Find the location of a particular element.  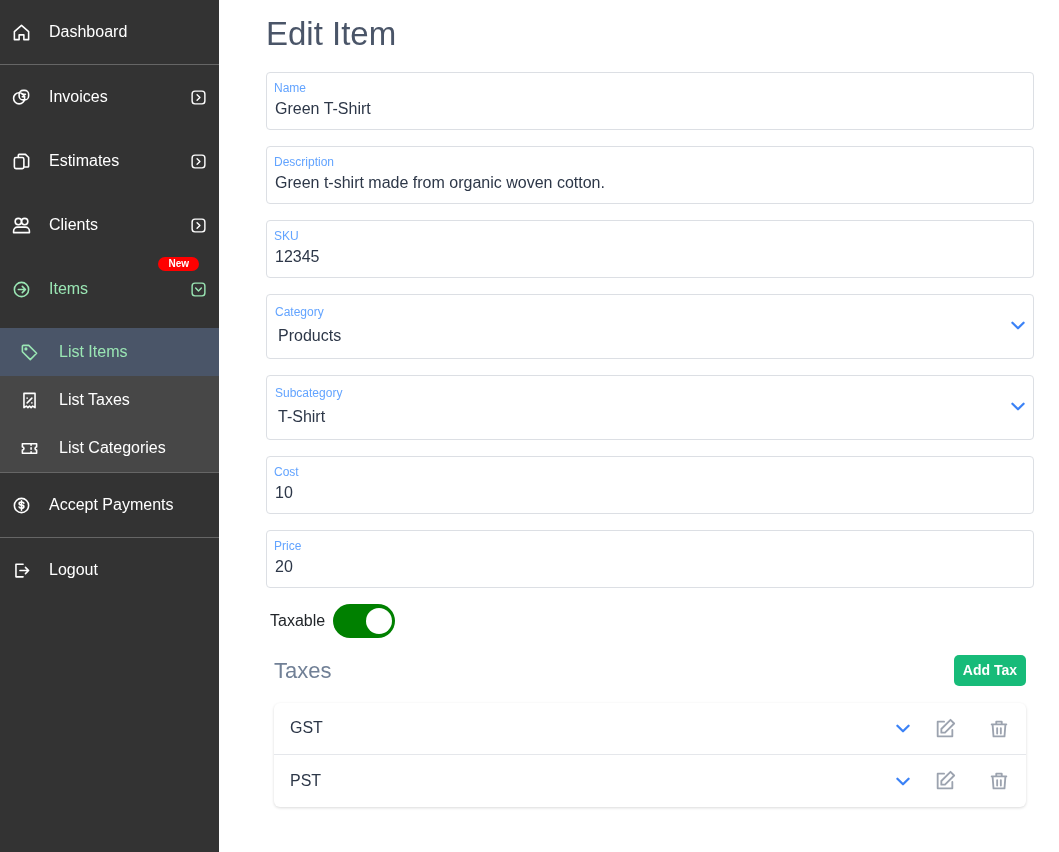

taxable-label: Taxable is located at coordinates (298, 620).